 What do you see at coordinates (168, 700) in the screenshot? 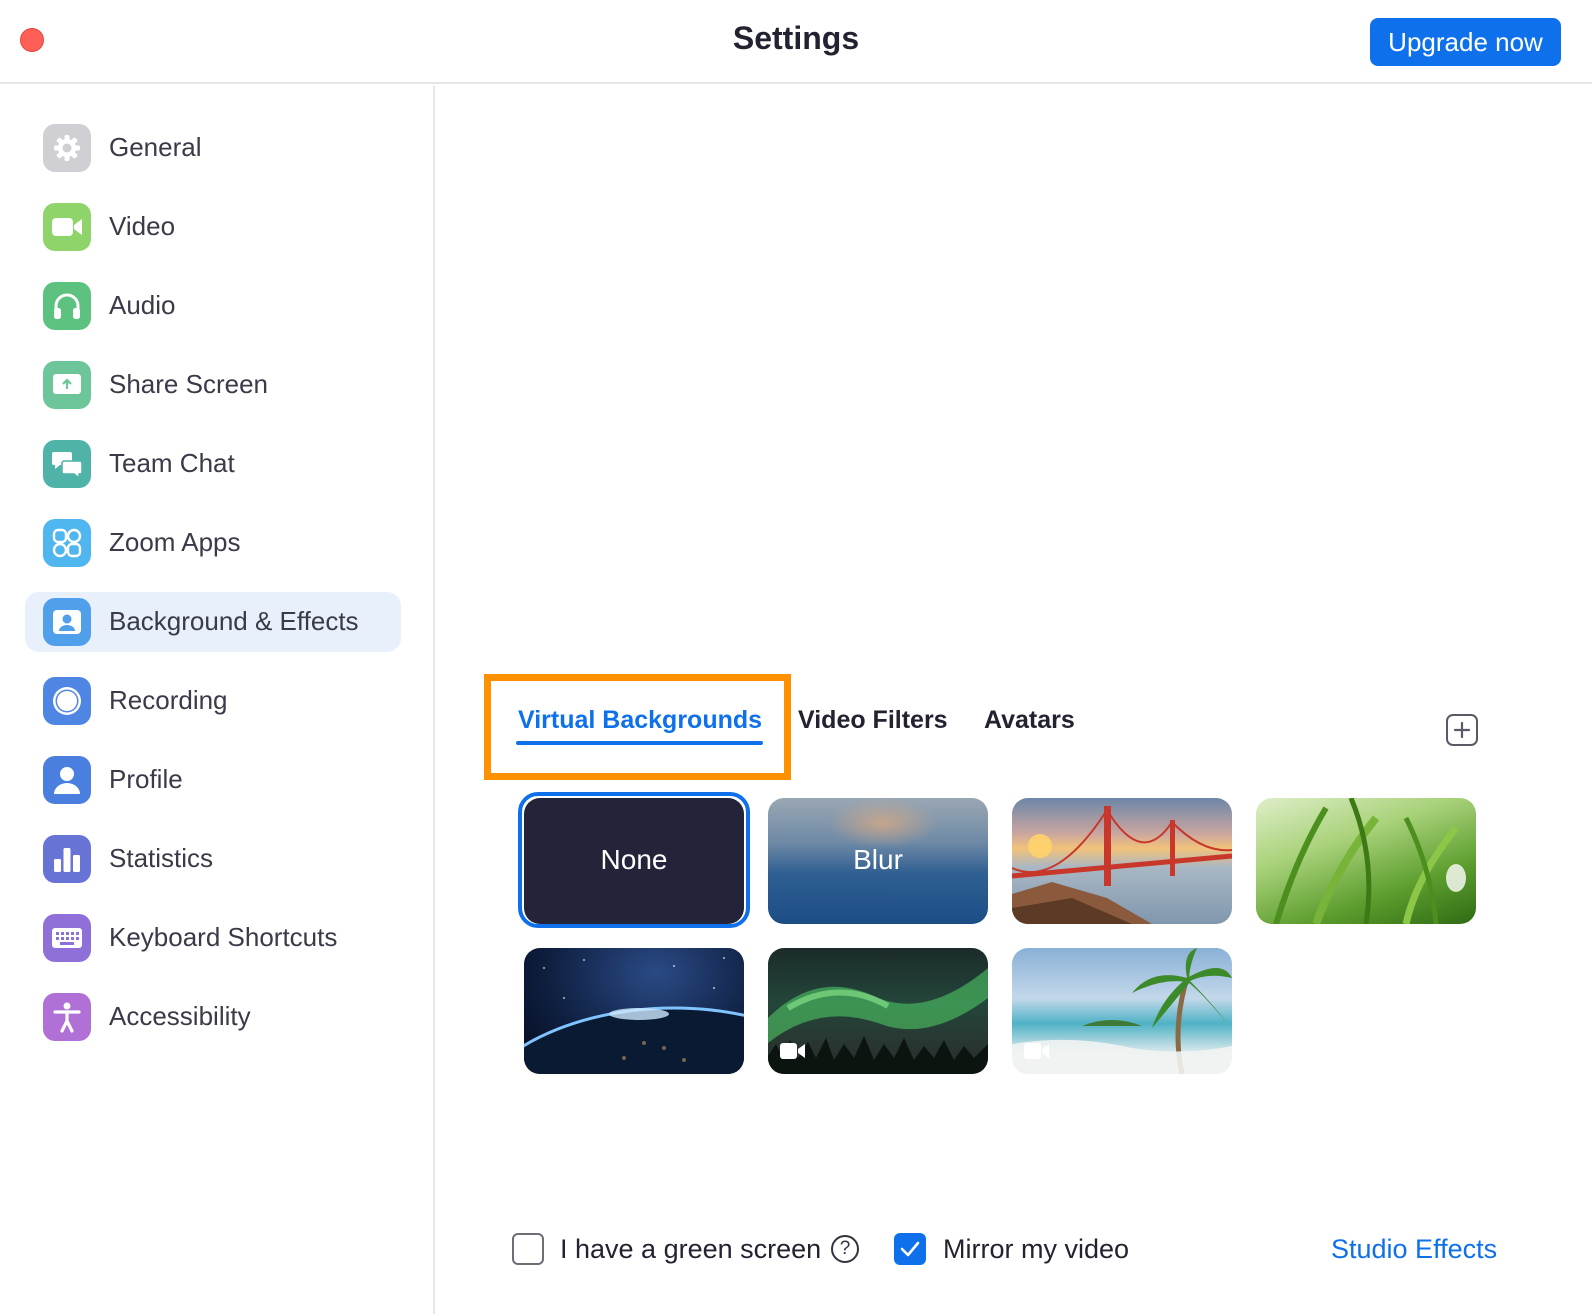
I see `sidebar-item-label: Recording` at bounding box center [168, 700].